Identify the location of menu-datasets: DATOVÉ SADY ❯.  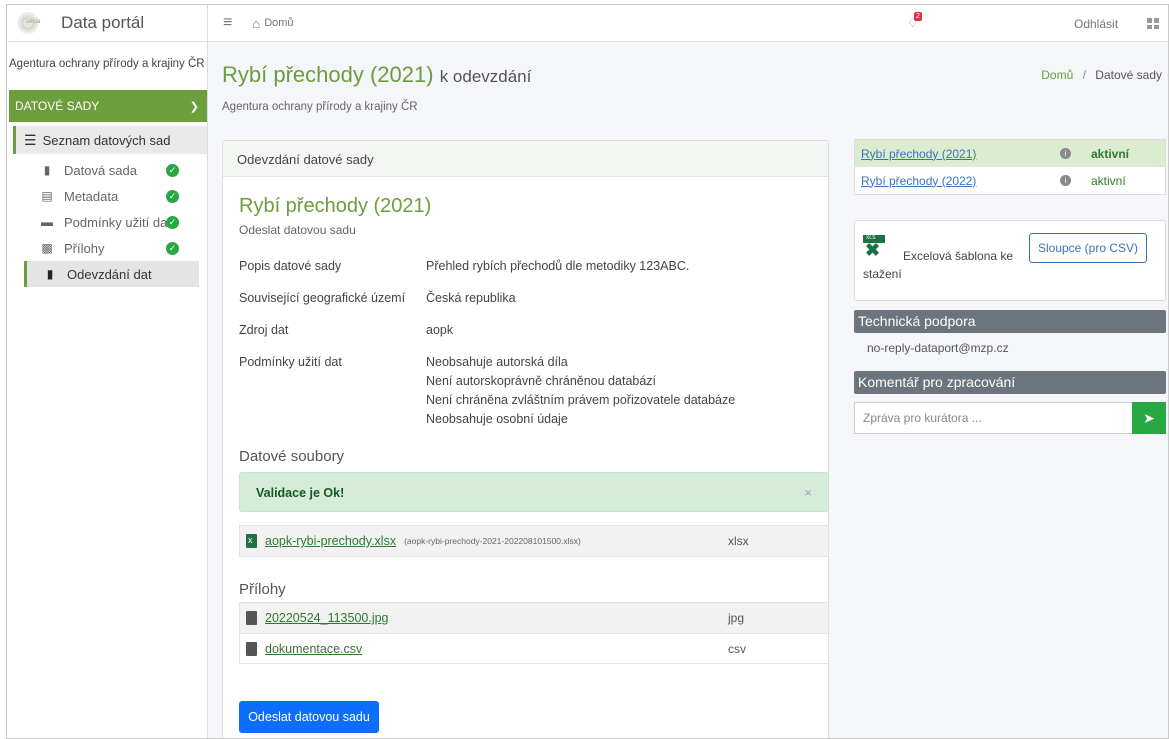
(108, 106).